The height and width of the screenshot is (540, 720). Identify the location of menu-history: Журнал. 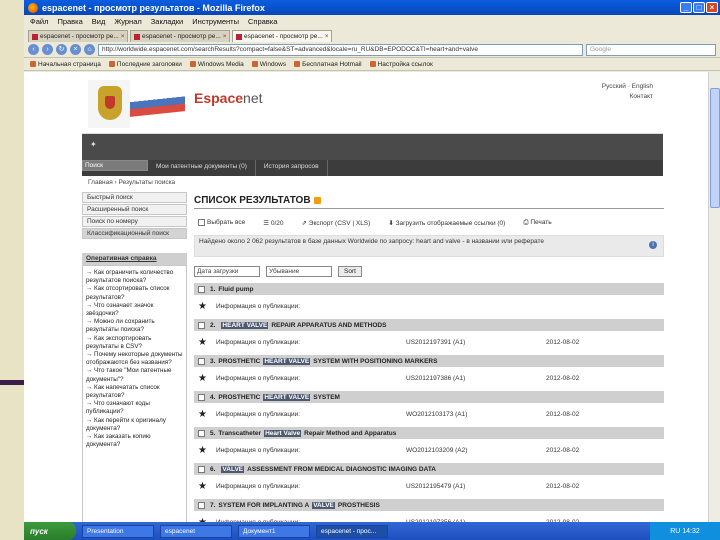
(127, 21).